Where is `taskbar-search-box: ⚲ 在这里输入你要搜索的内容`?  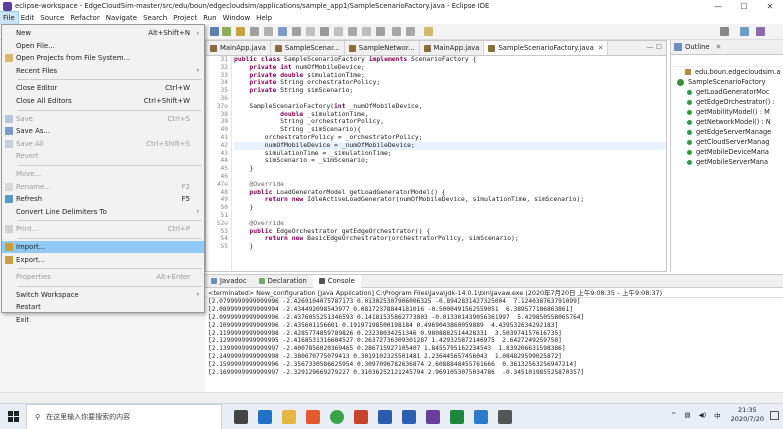
taskbar-search-box: ⚲ 在这里输入你要搜索的内容 is located at coordinates (124, 416).